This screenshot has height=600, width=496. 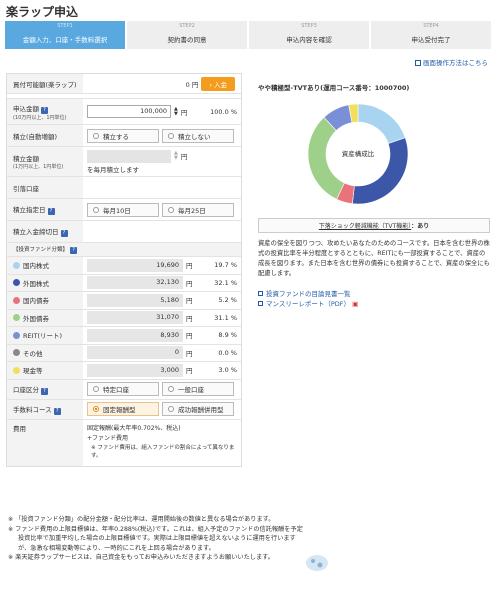 What do you see at coordinates (45, 209) in the screenshot?
I see `date-label: 積立指定日?` at bounding box center [45, 209].